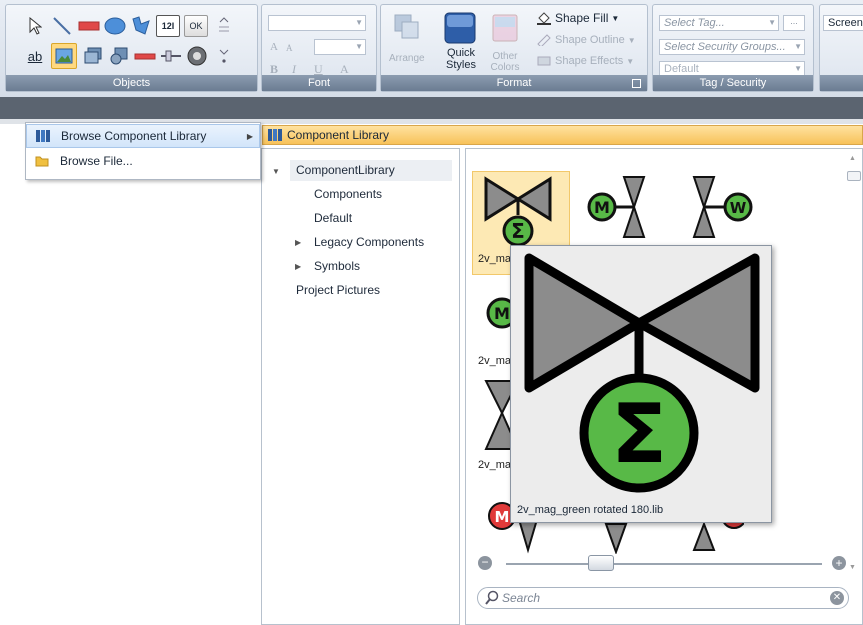 The height and width of the screenshot is (625, 863). I want to click on tree-node-project-pictures: Project Pictures, so click(338, 290).